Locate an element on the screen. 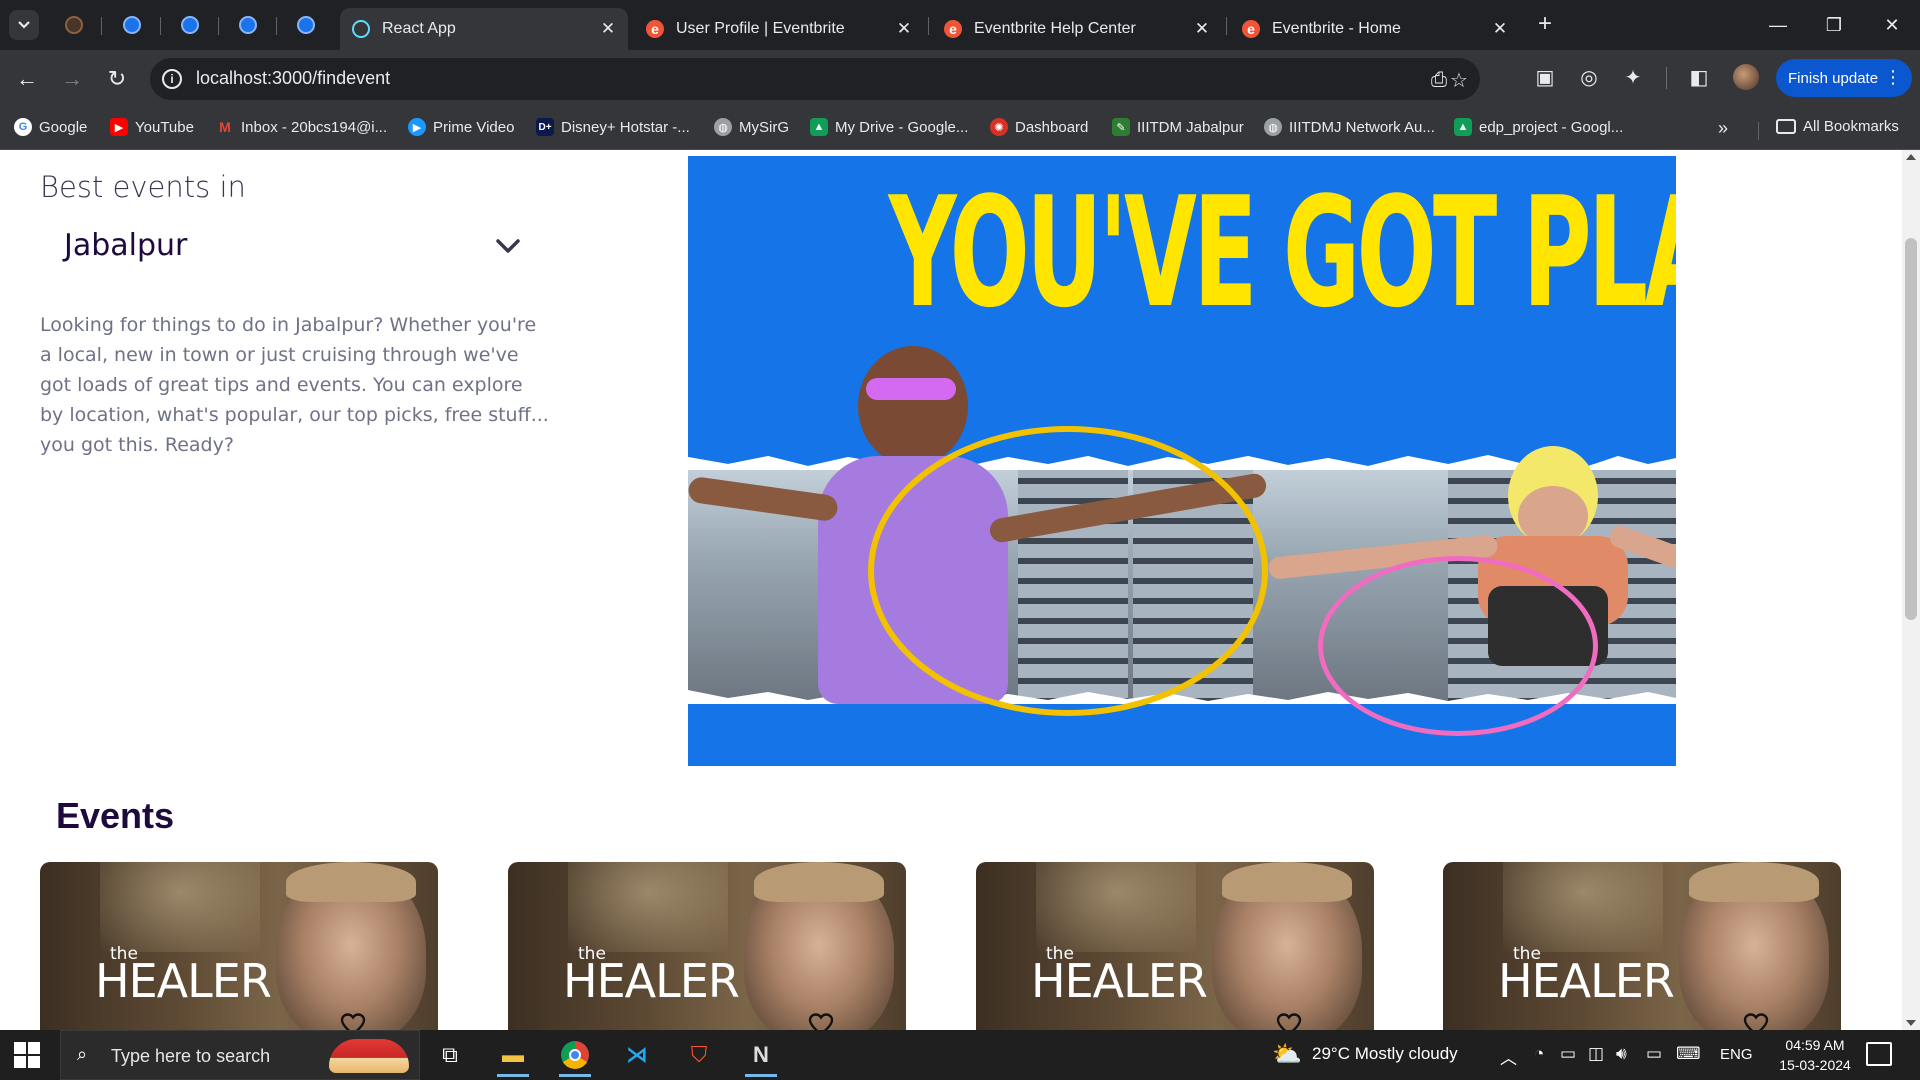 The height and width of the screenshot is (1080, 1920). bookmark-label: MySirG is located at coordinates (764, 127).